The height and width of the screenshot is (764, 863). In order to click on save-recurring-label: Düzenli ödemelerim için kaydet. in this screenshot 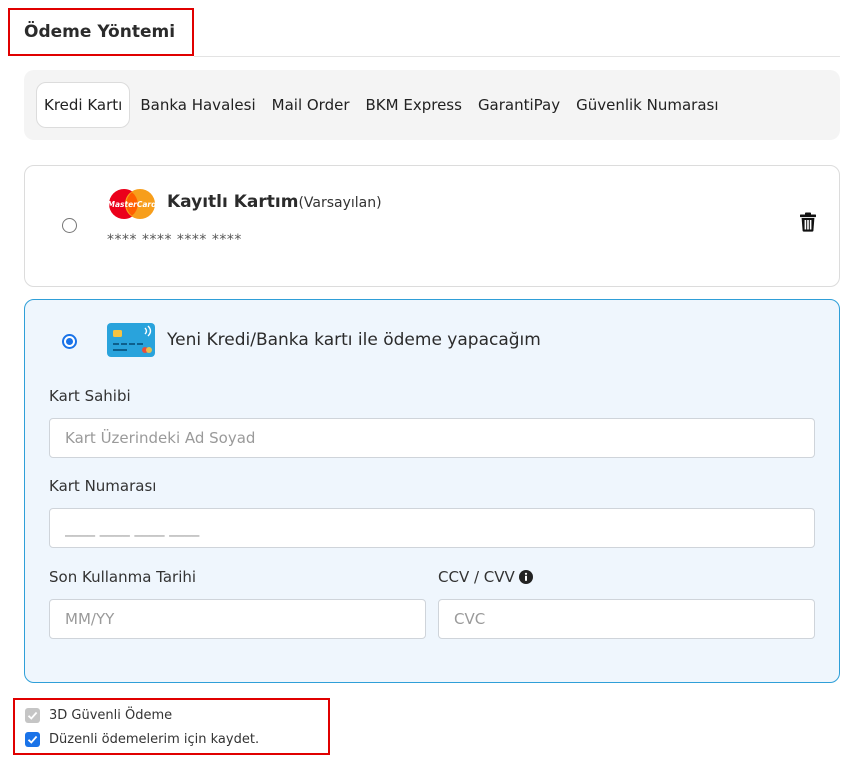, I will do `click(154, 739)`.